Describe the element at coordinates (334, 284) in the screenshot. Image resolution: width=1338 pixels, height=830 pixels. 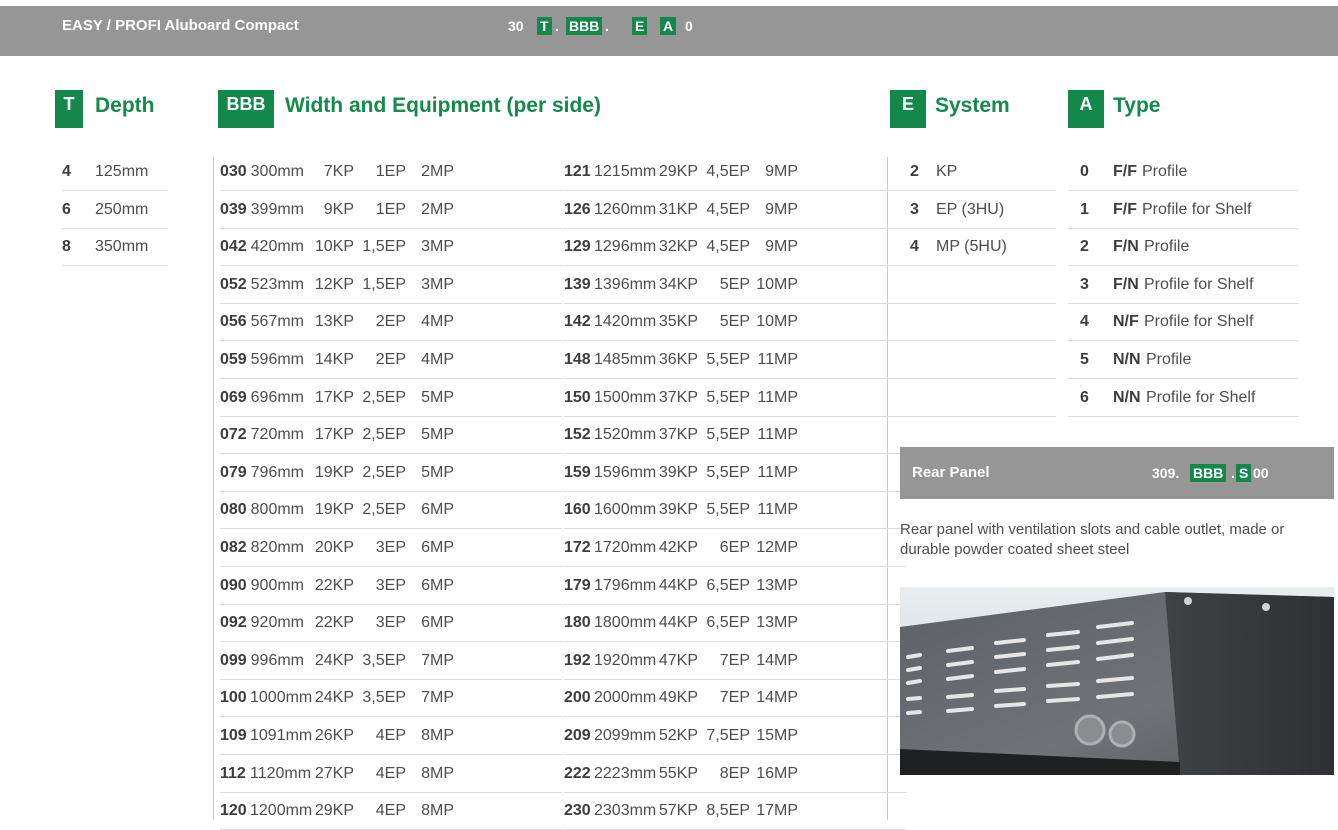
I see `width-kp: 12KP` at that location.